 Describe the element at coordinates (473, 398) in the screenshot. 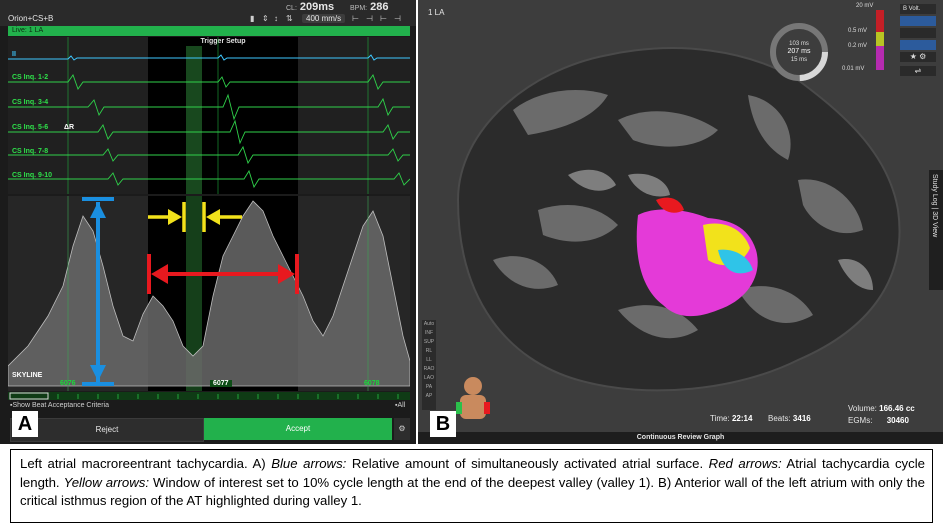

I see `orientation-avatar` at that location.